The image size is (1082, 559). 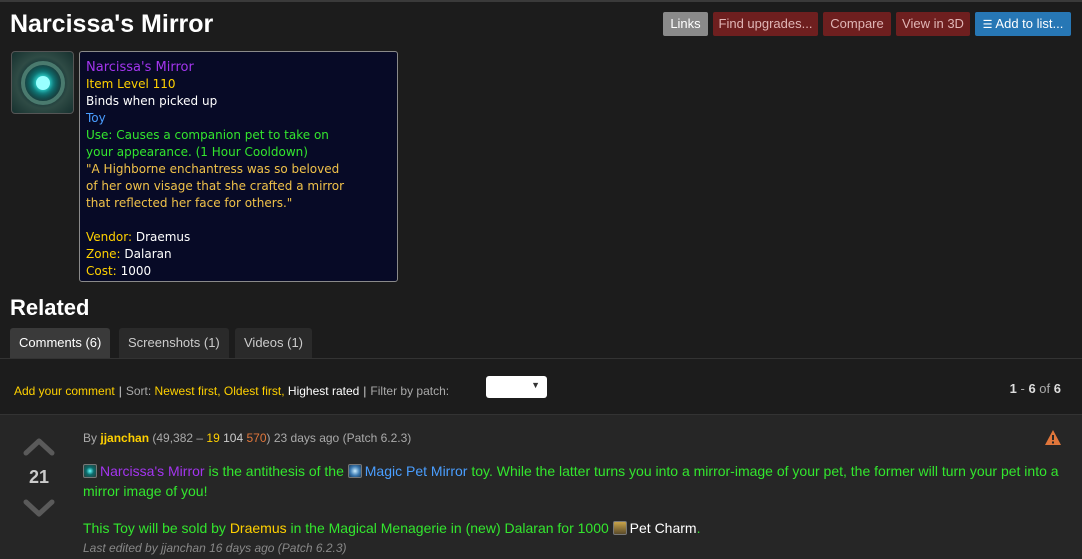 I want to click on tooltip-vendor: Vendor: Draemus, so click(x=238, y=237).